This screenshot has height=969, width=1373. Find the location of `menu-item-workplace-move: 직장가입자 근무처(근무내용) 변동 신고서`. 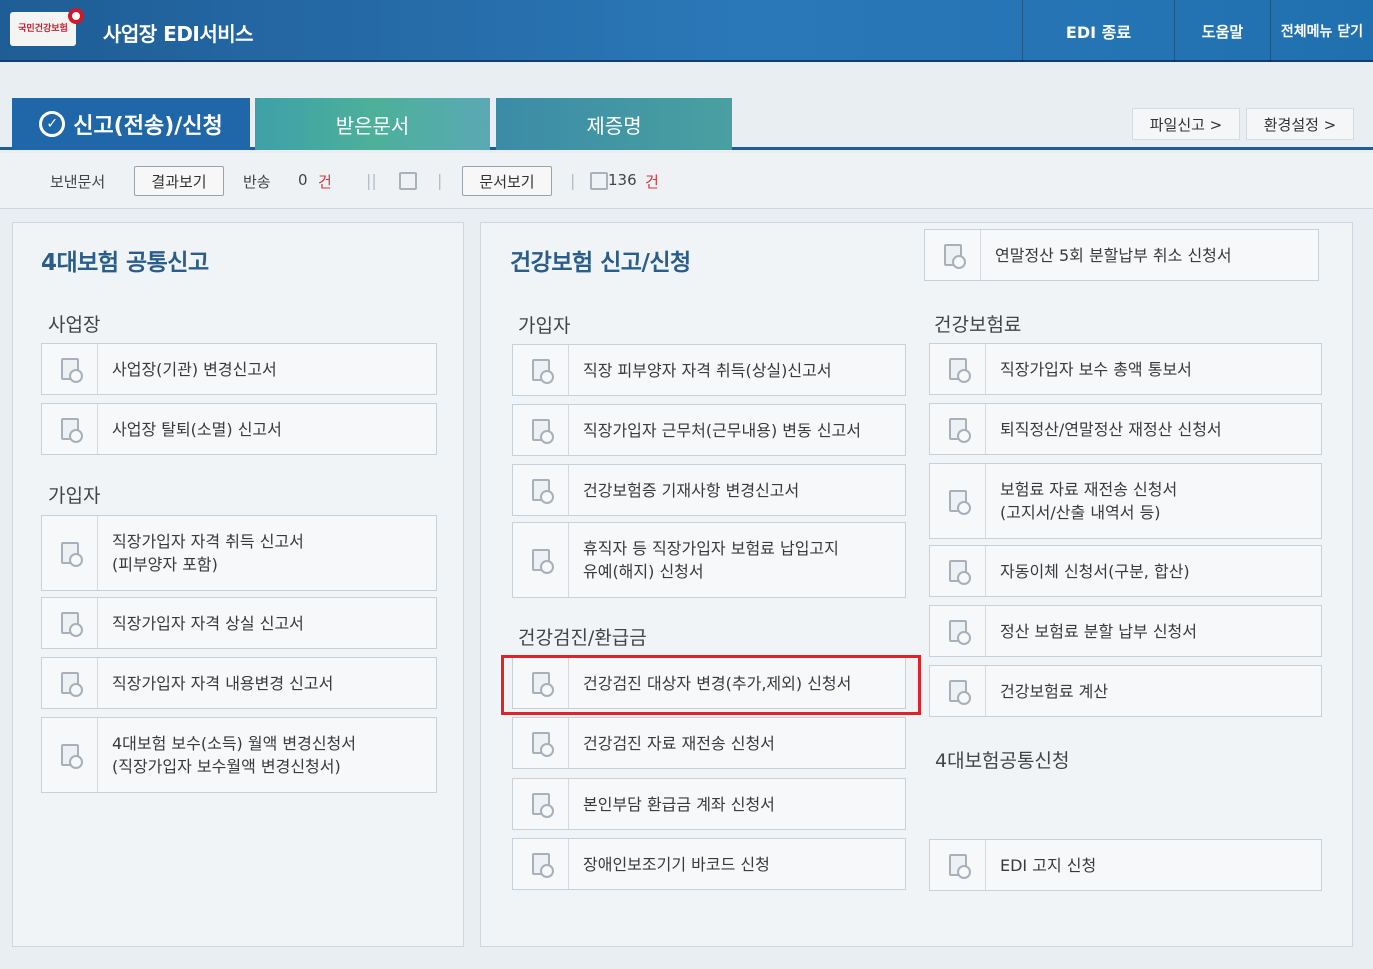

menu-item-workplace-move: 직장가입자 근무처(근무내용) 변동 신고서 is located at coordinates (709, 430).